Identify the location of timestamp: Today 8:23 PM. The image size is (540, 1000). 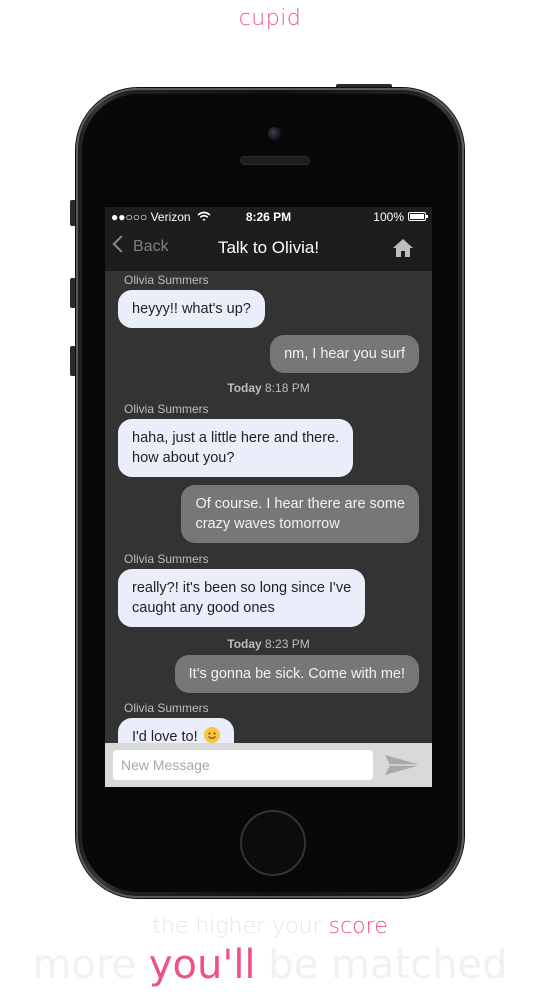
(268, 644).